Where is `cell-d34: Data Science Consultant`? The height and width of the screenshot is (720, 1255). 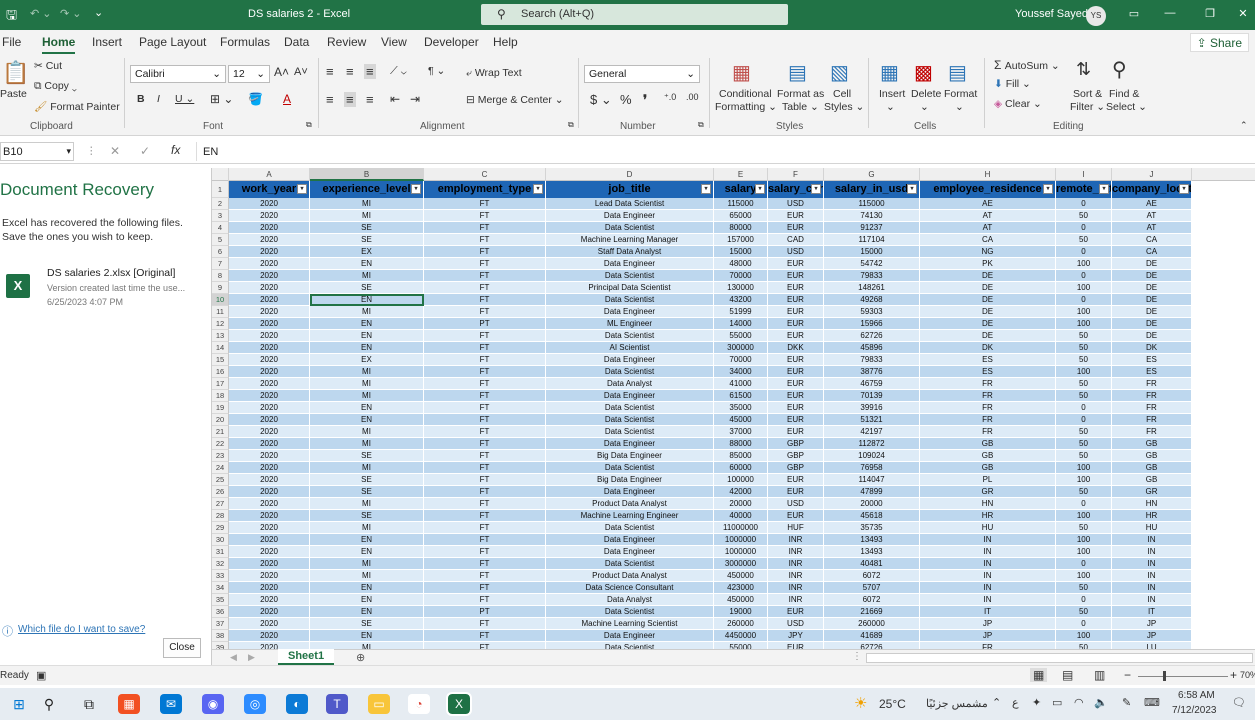
cell-d34: Data Science Consultant is located at coordinates (630, 588).